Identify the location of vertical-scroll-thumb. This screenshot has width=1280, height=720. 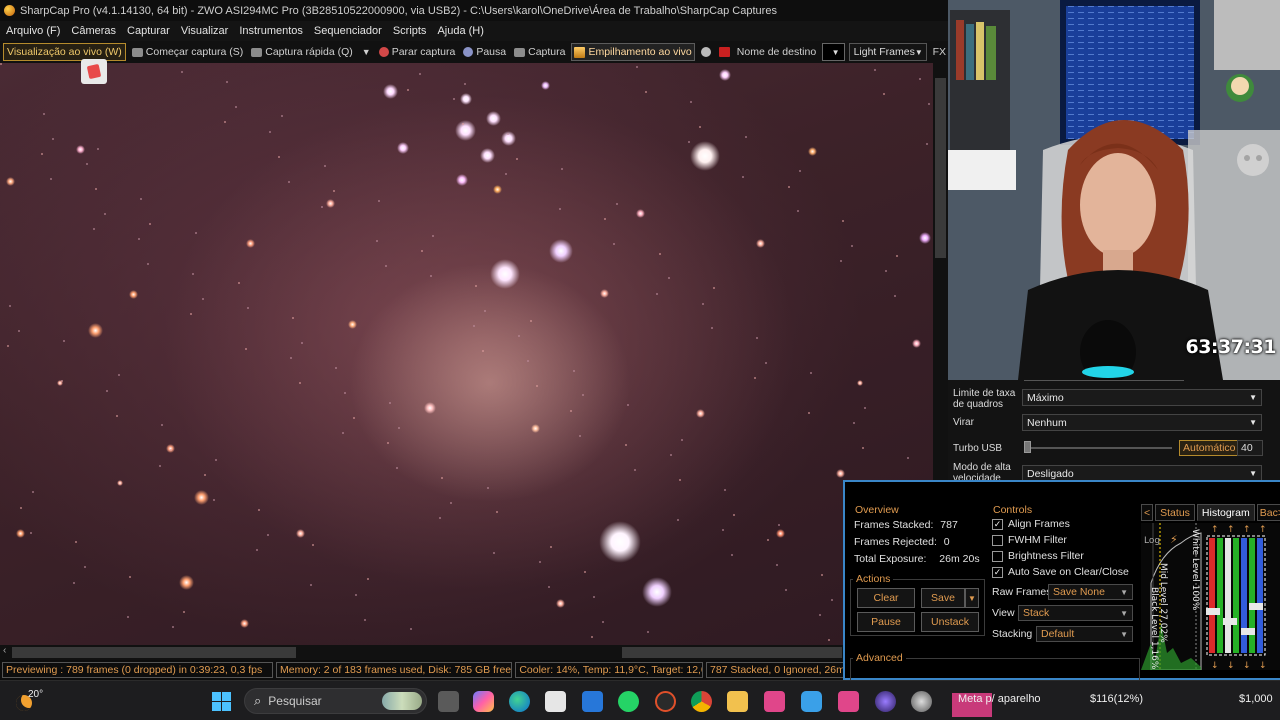
(940, 168).